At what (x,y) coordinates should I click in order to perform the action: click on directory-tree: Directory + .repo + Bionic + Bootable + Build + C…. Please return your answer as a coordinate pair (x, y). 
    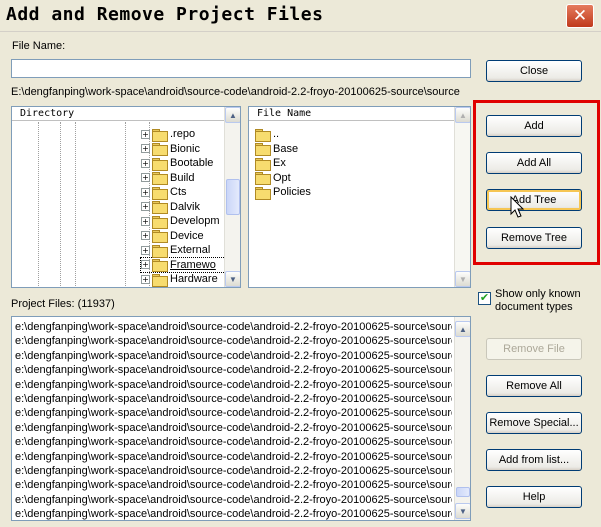
    Looking at the image, I should click on (126, 197).